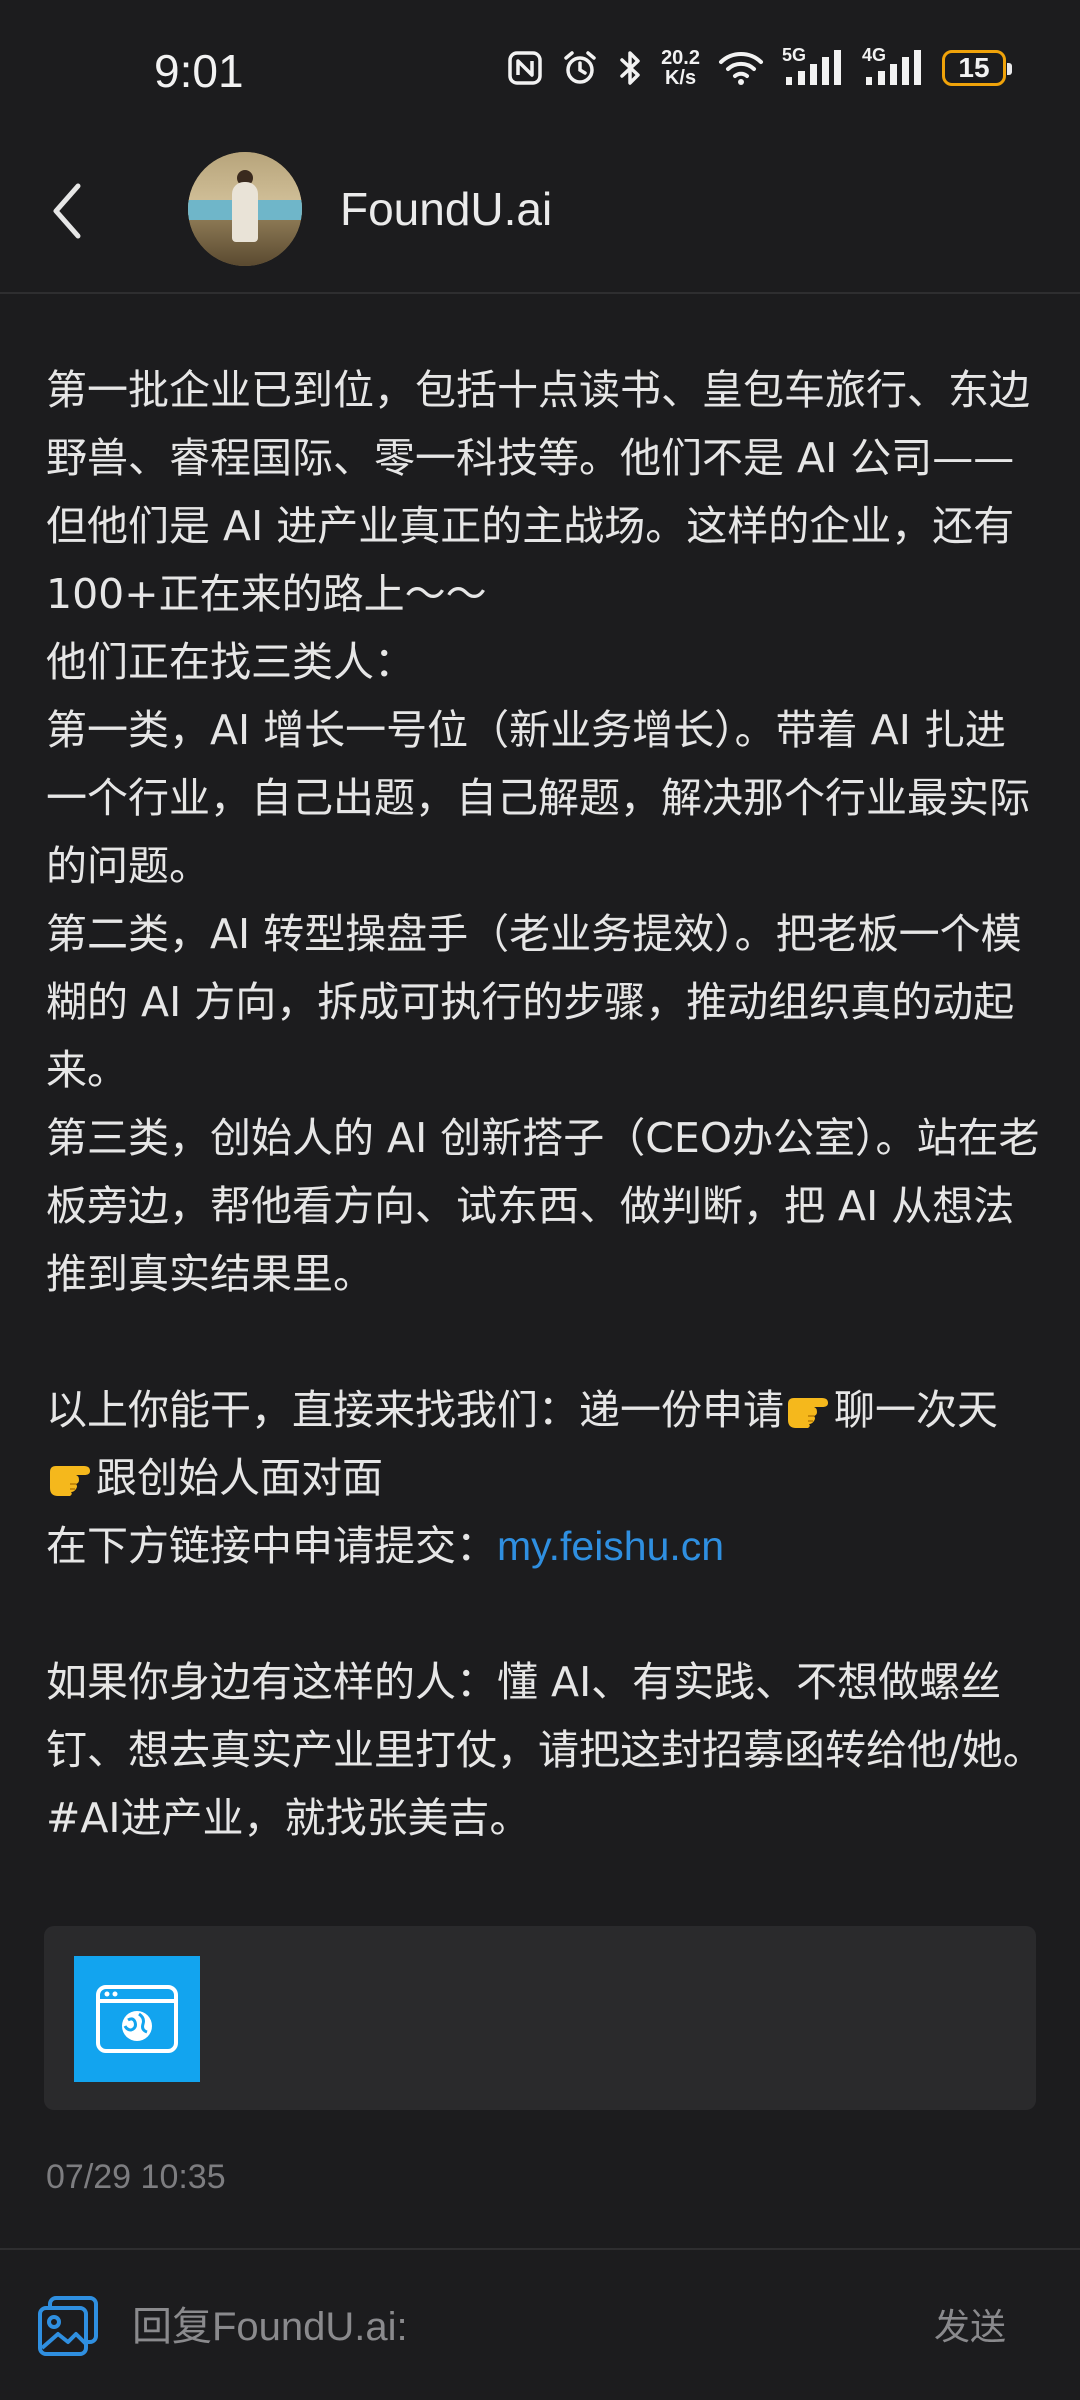  What do you see at coordinates (916, 1410) in the screenshot?
I see `cta-text: 聊一次天` at bounding box center [916, 1410].